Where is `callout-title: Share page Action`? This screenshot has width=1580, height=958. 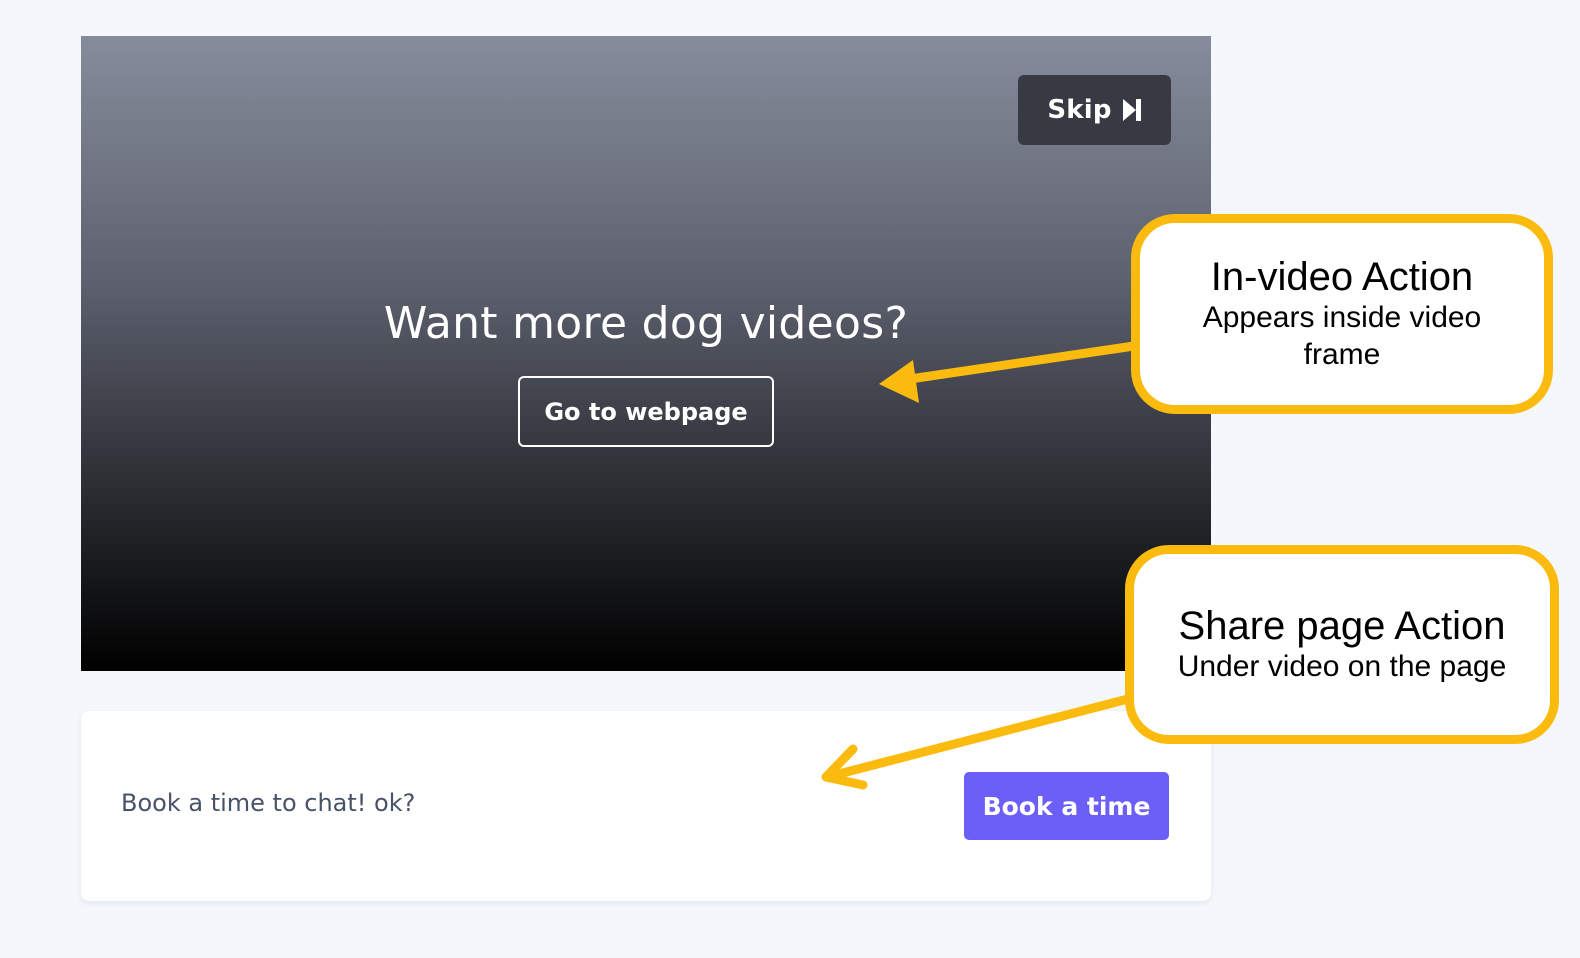 callout-title: Share page Action is located at coordinates (1342, 626).